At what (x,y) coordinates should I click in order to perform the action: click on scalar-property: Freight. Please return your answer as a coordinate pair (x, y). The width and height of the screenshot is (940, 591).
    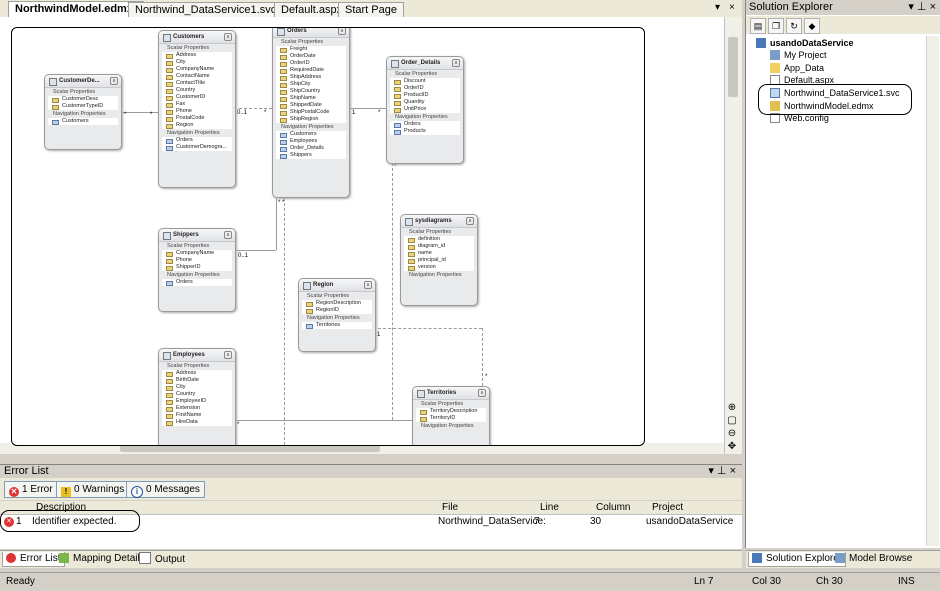
    Looking at the image, I should click on (311, 49).